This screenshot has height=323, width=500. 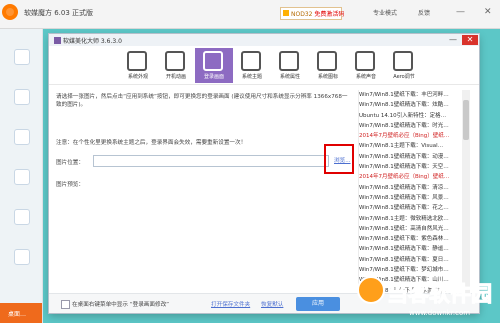 I want to click on tab-system-appearance: 系统外观, so click(x=138, y=65).